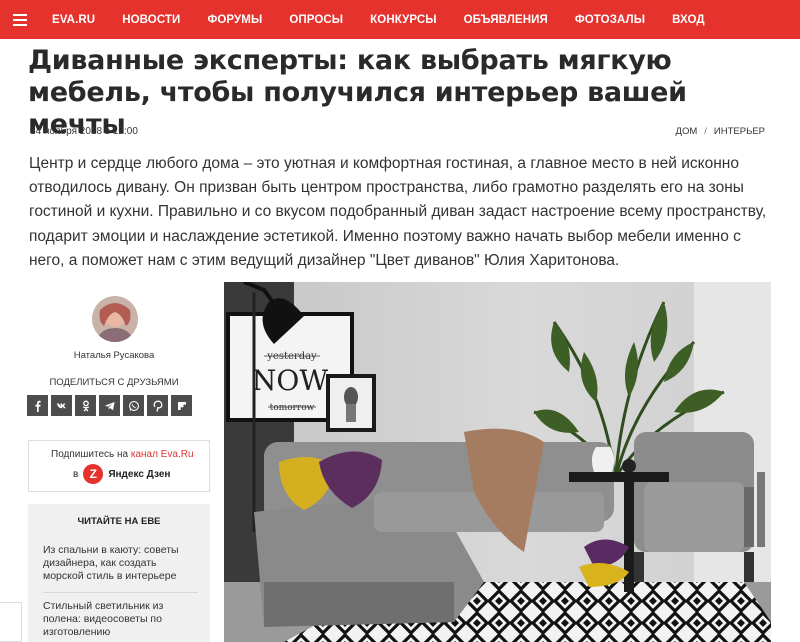 This screenshot has width=800, height=642. I want to click on facebook-icon, so click(37, 405).